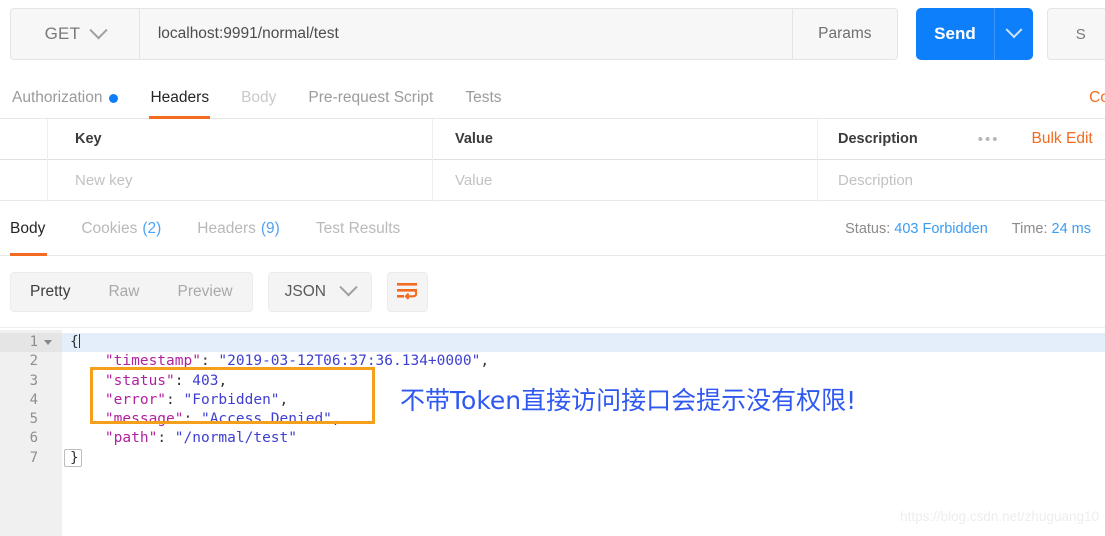  I want to click on format-label: JSON, so click(305, 291).